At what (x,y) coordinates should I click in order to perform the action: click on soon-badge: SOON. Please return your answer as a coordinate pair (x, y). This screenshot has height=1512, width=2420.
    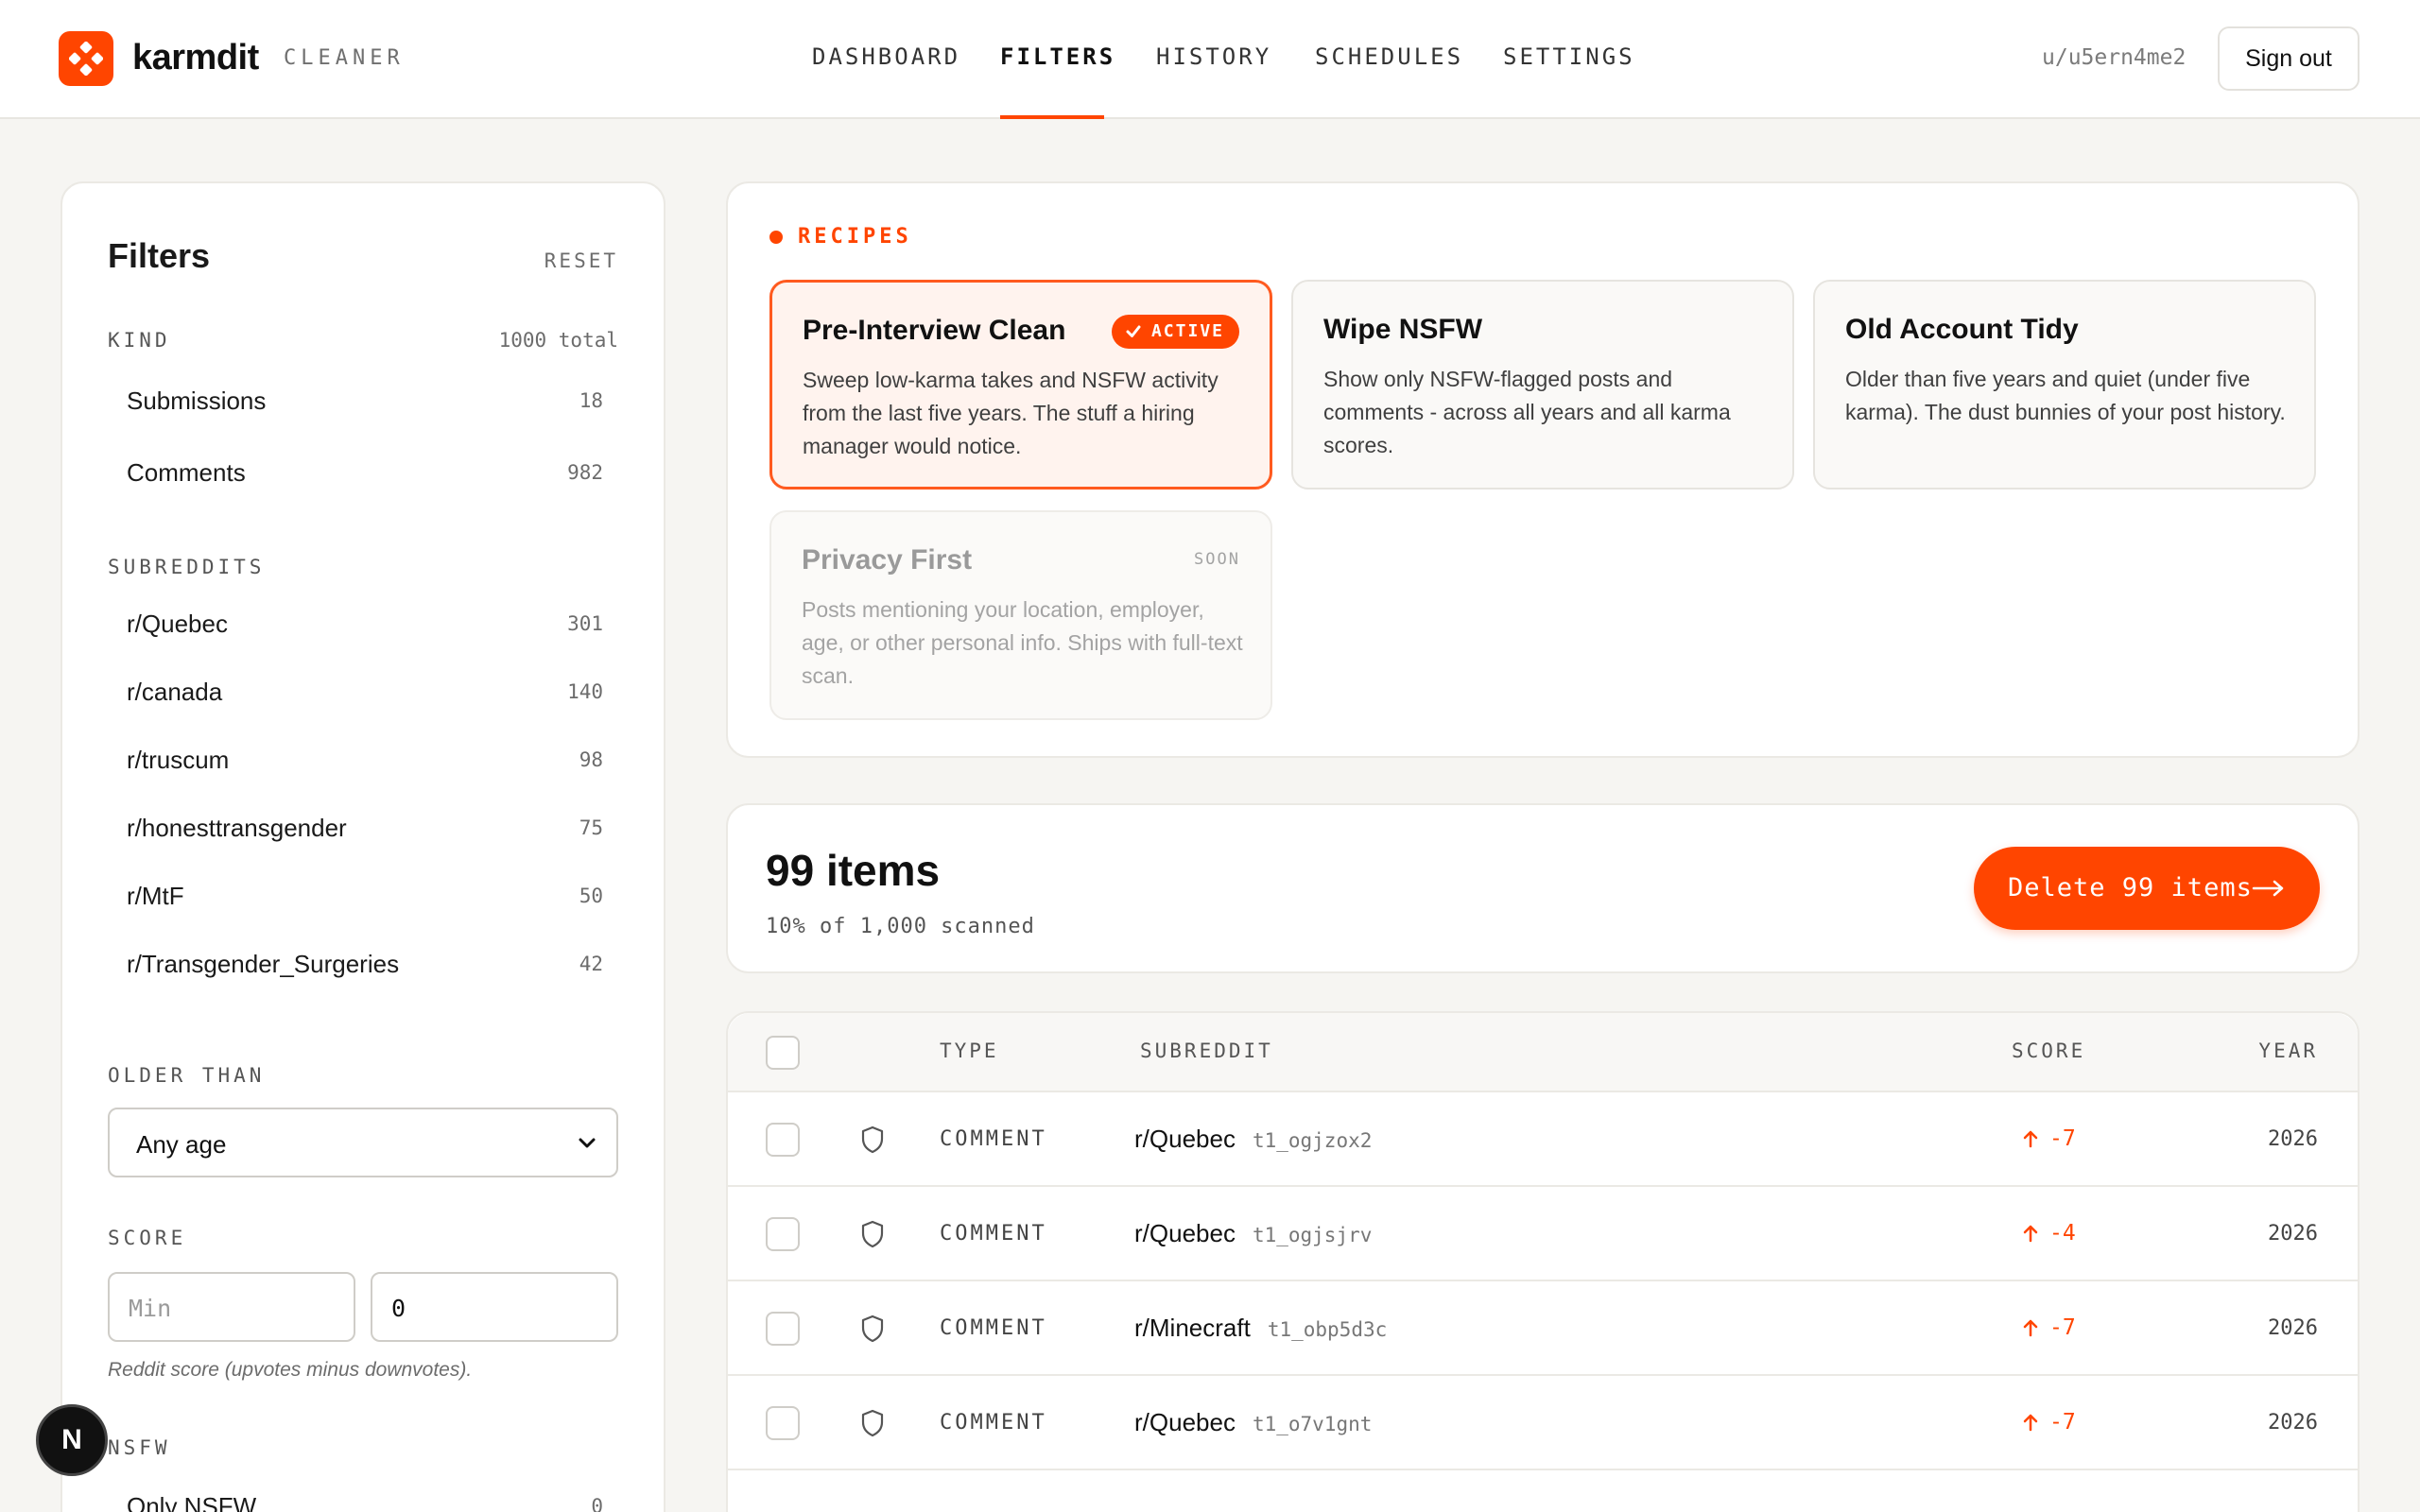
    Looking at the image, I should click on (1217, 559).